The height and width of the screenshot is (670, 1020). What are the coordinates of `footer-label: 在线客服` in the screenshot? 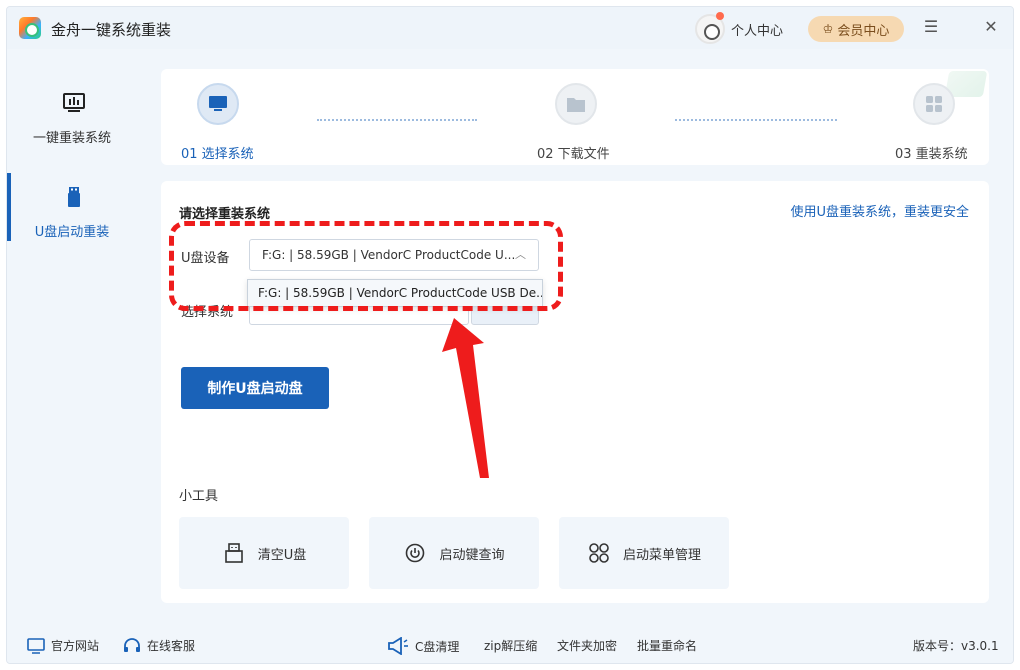 It's located at (171, 646).